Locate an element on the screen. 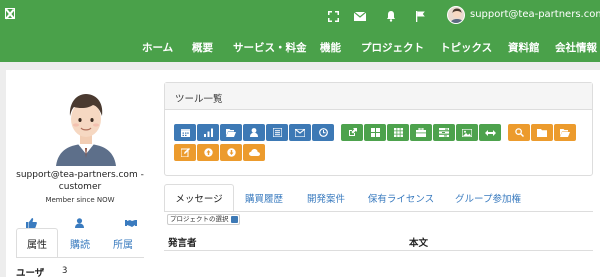 The width and height of the screenshot is (600, 277). tab-attributes: 属性 is located at coordinates (37, 243).